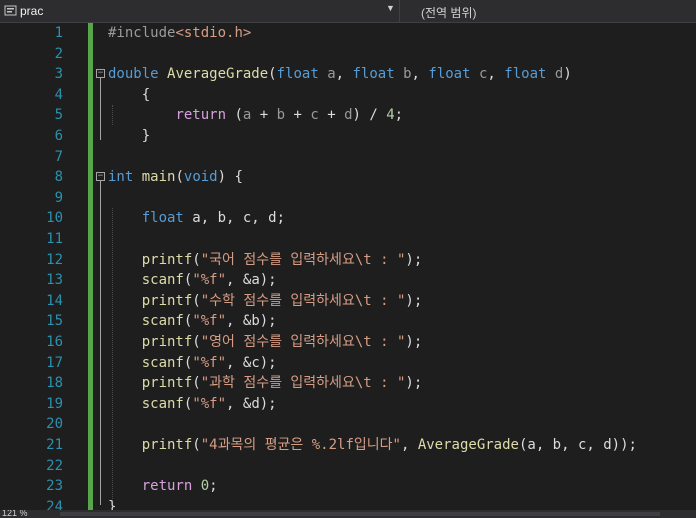  What do you see at coordinates (251, 403) in the screenshot?
I see `code-token: , &d);` at bounding box center [251, 403].